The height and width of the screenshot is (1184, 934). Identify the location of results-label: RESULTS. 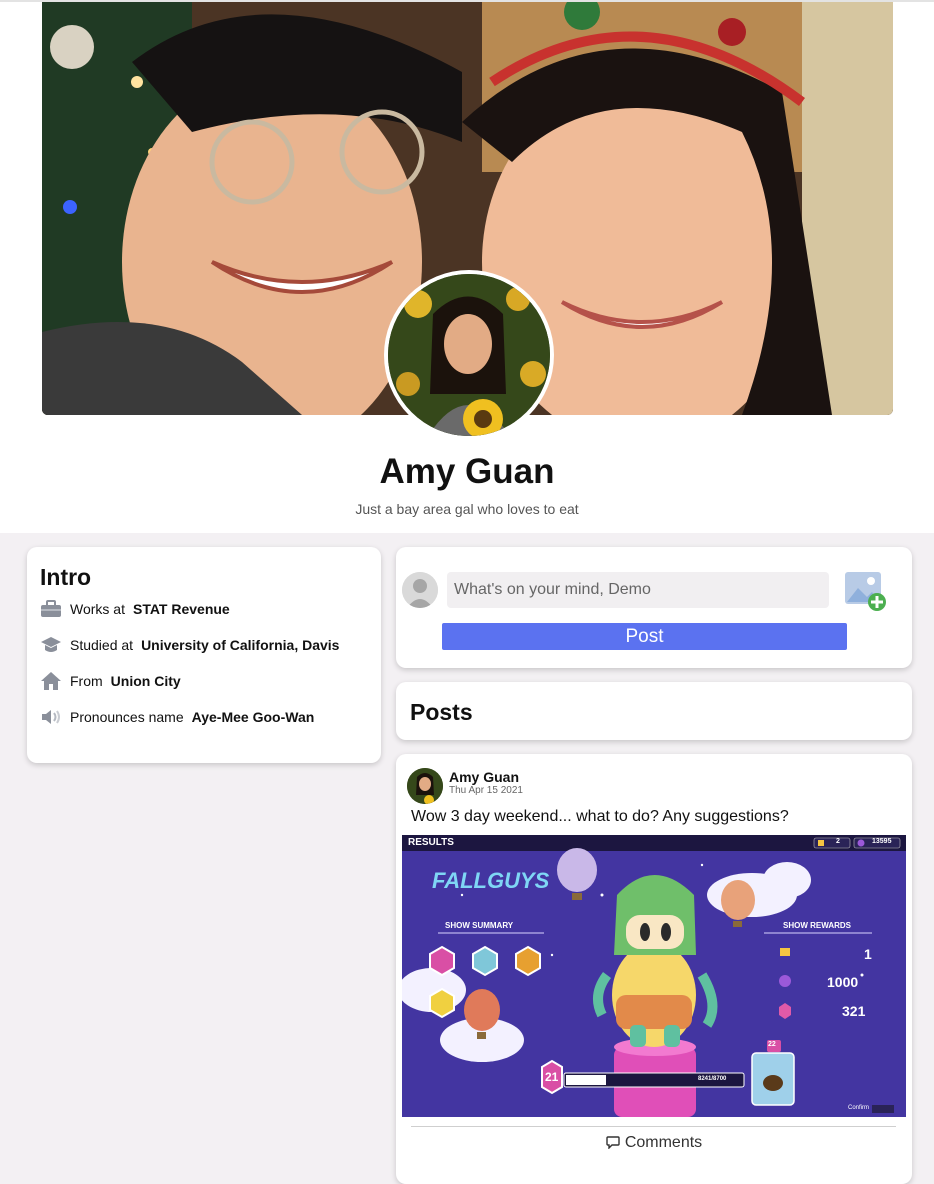
(431, 842).